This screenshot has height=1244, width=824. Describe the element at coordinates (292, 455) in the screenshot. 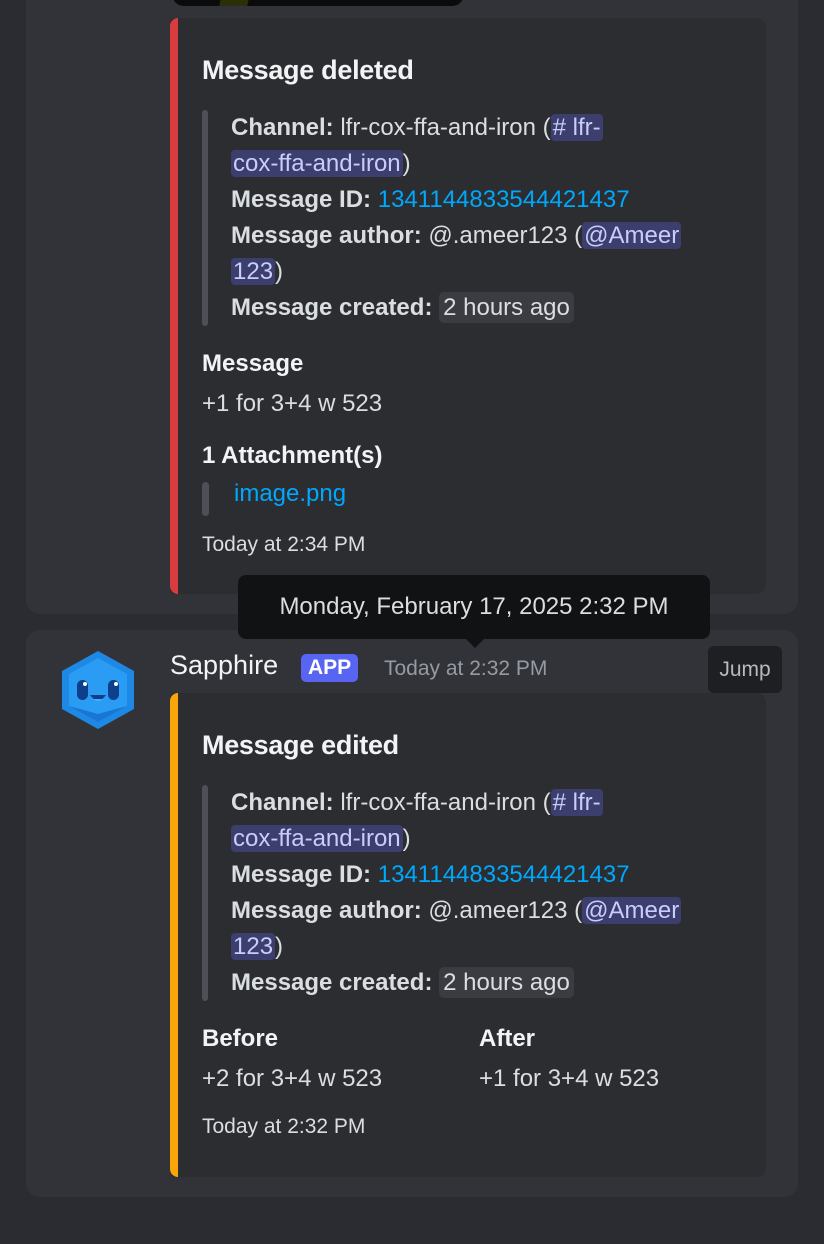

I see `field-attachments-name: 1 Attachment(s)` at that location.